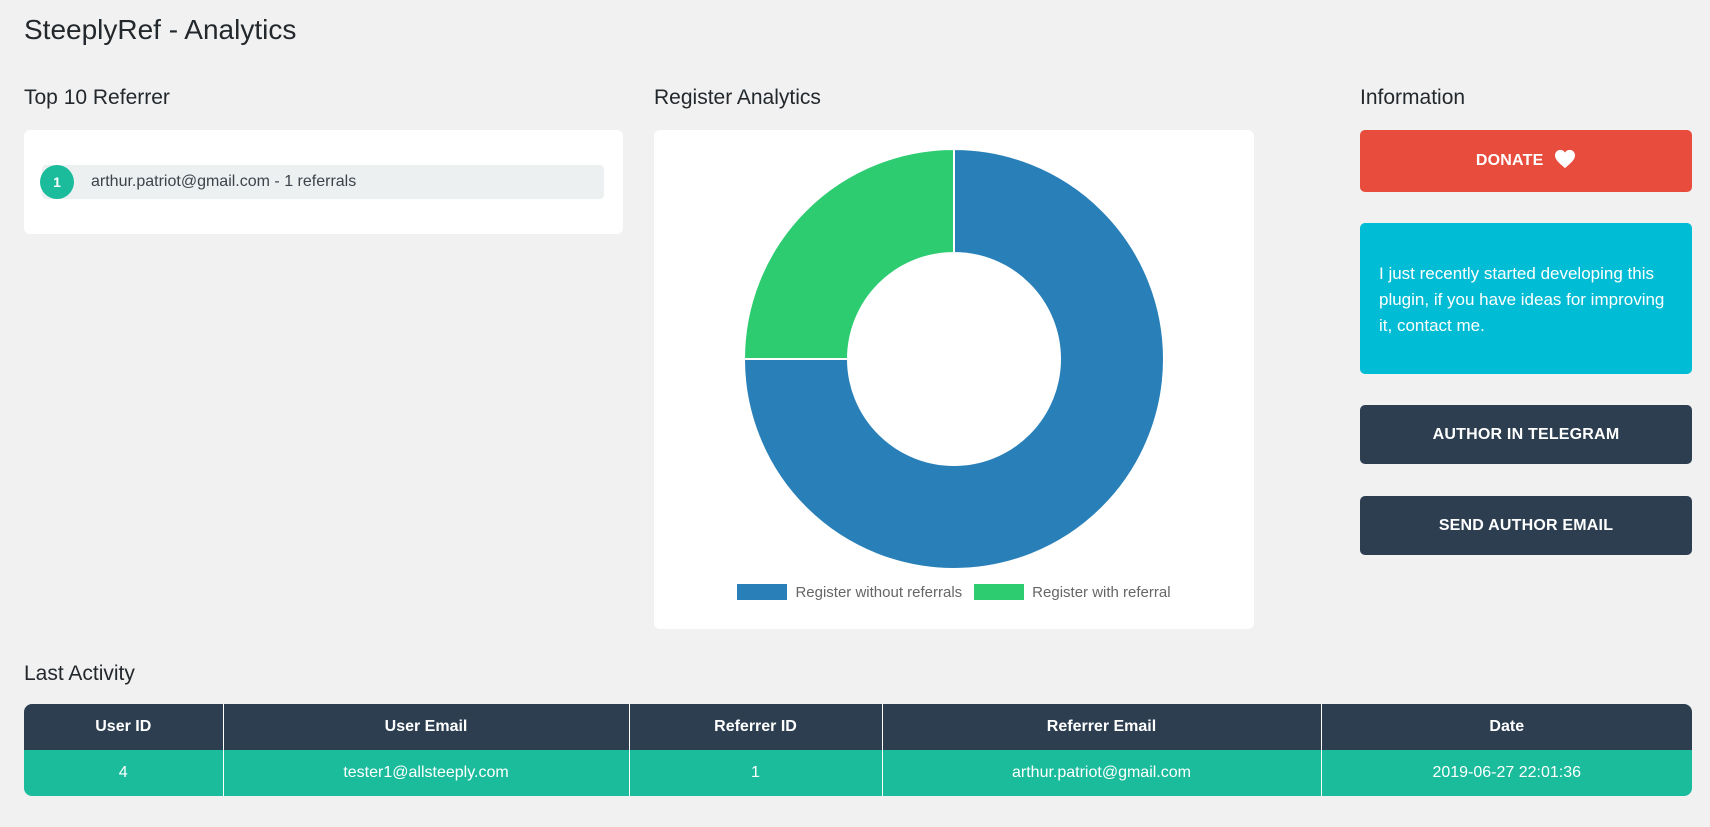 This screenshot has height=827, width=1710. Describe the element at coordinates (1101, 592) in the screenshot. I see `legend-label: Register with referral` at that location.